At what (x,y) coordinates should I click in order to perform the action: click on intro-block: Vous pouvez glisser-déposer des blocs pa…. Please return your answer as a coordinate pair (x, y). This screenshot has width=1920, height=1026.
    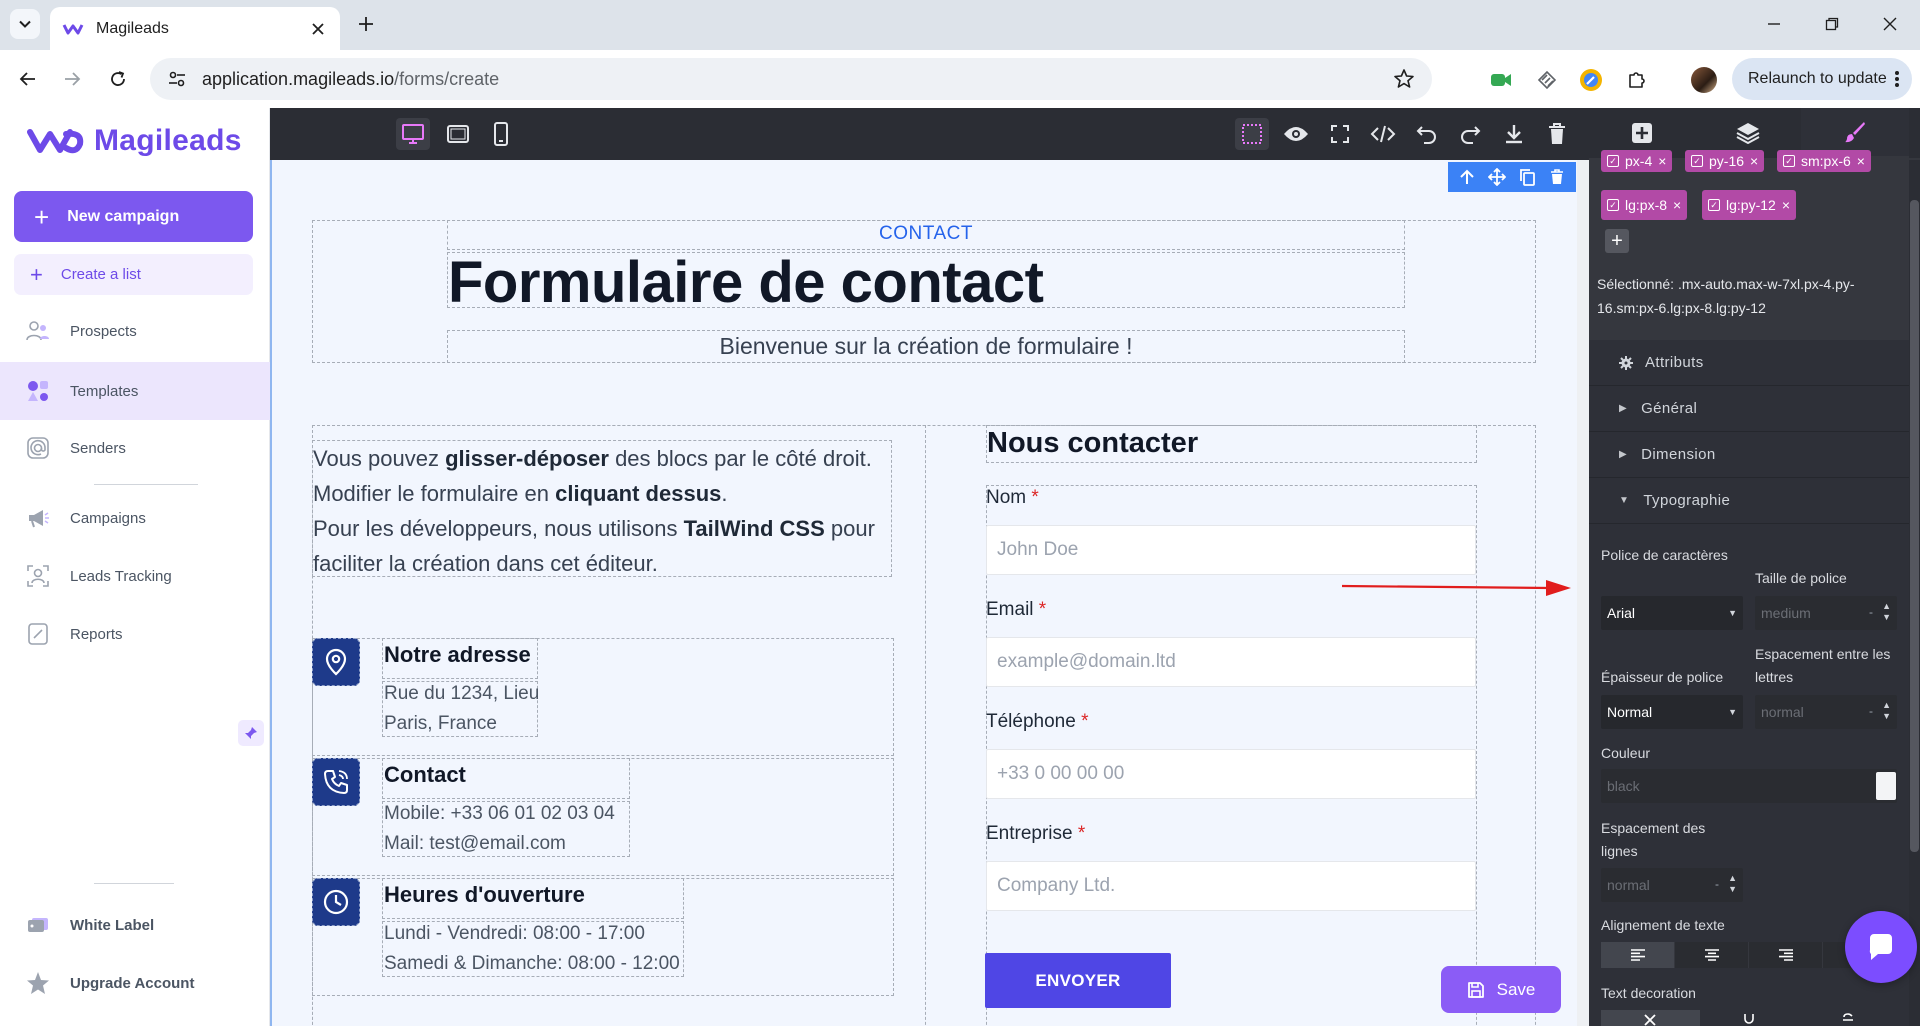
    Looking at the image, I should click on (602, 508).